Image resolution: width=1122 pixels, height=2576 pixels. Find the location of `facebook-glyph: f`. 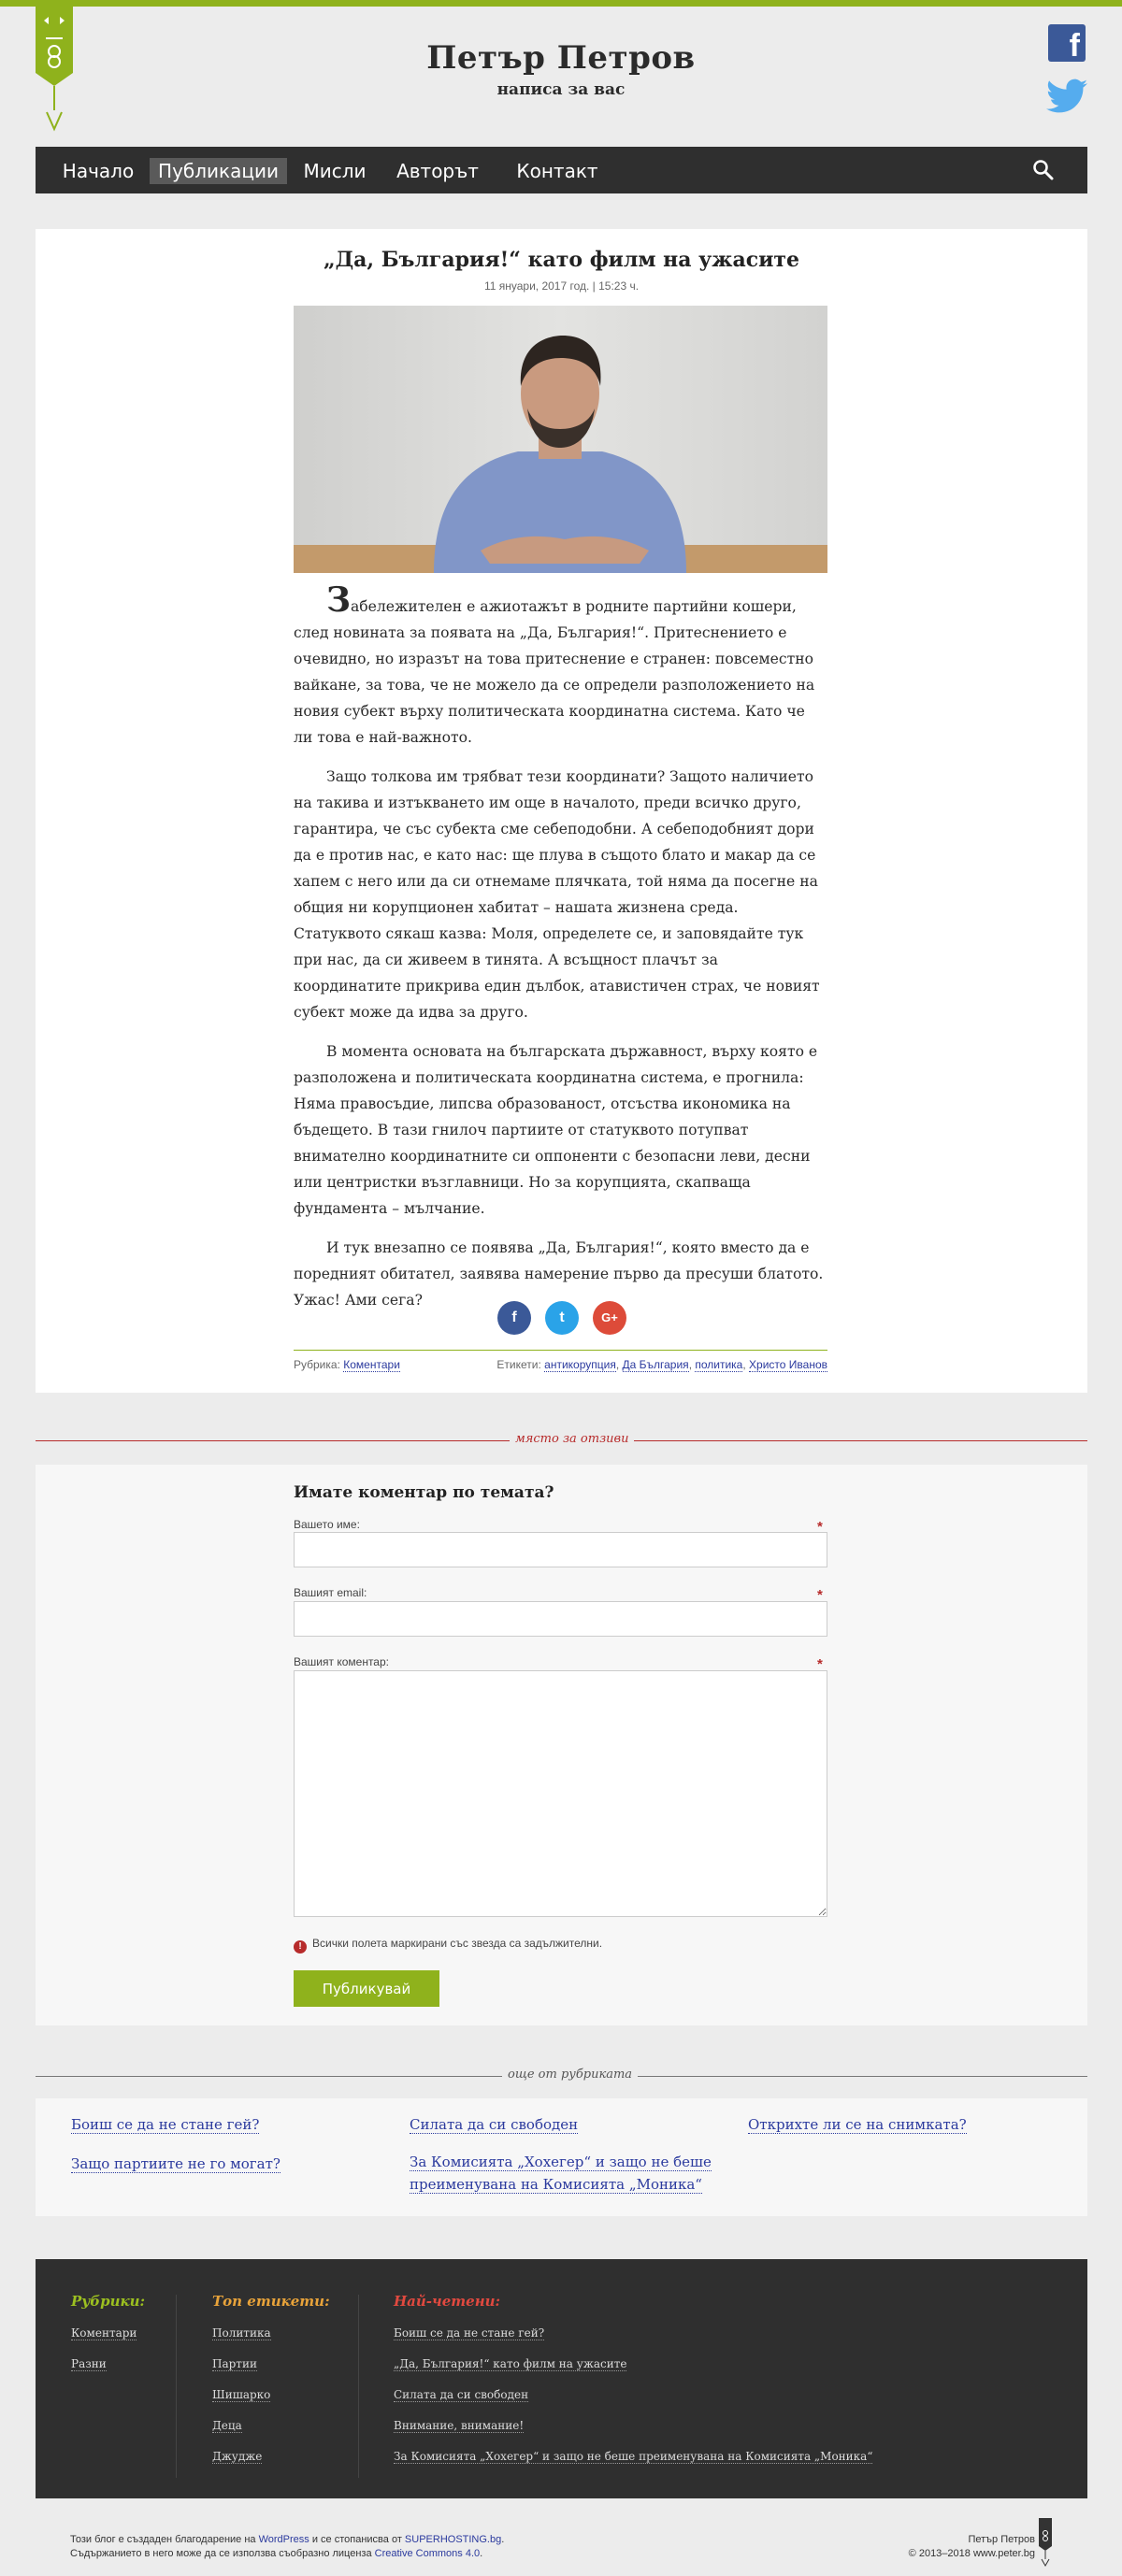

facebook-glyph: f is located at coordinates (1074, 45).